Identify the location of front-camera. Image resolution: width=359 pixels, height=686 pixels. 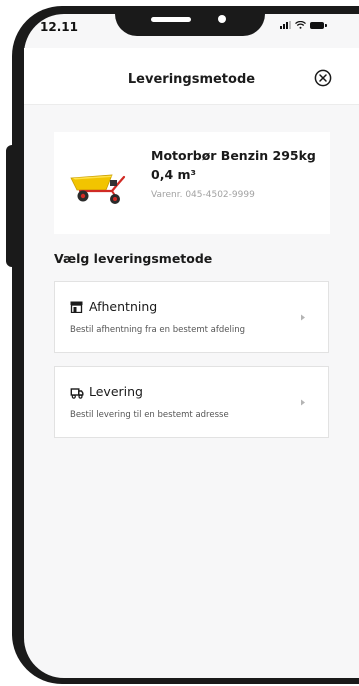
(222, 19).